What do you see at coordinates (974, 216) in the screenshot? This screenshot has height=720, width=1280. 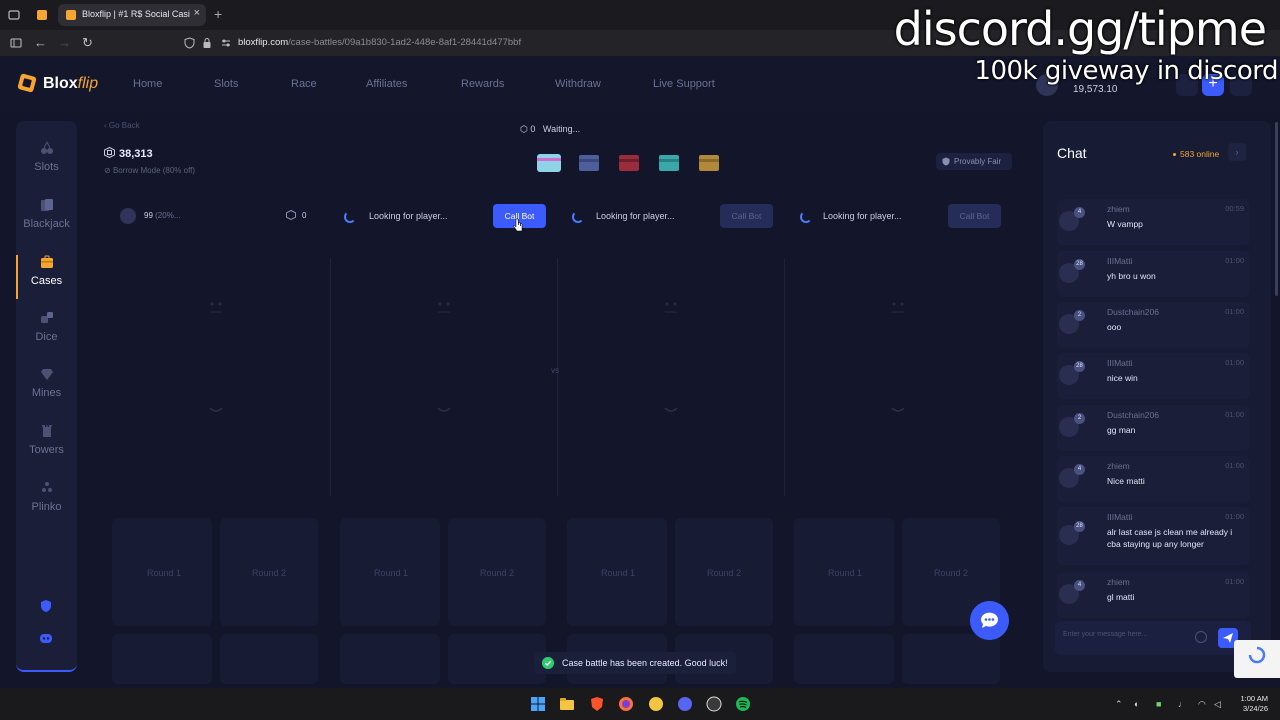 I see `call-bot-button-4: Call Bot` at bounding box center [974, 216].